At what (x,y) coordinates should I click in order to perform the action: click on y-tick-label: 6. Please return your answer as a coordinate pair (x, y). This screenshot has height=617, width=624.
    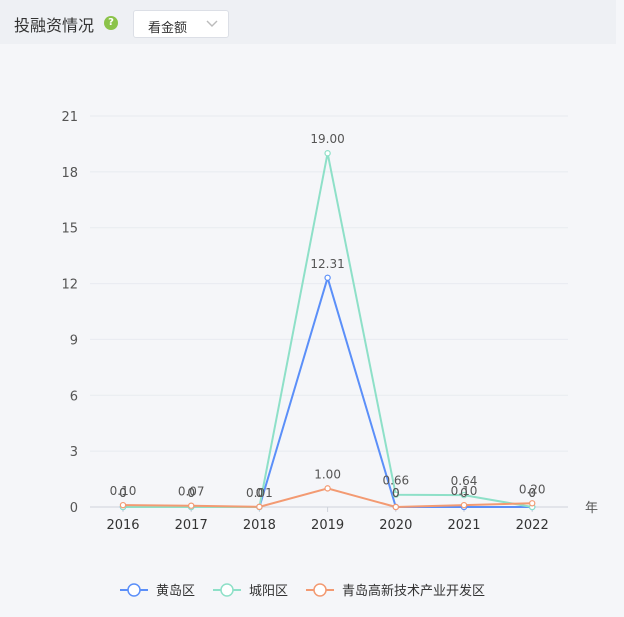
    Looking at the image, I should click on (74, 396).